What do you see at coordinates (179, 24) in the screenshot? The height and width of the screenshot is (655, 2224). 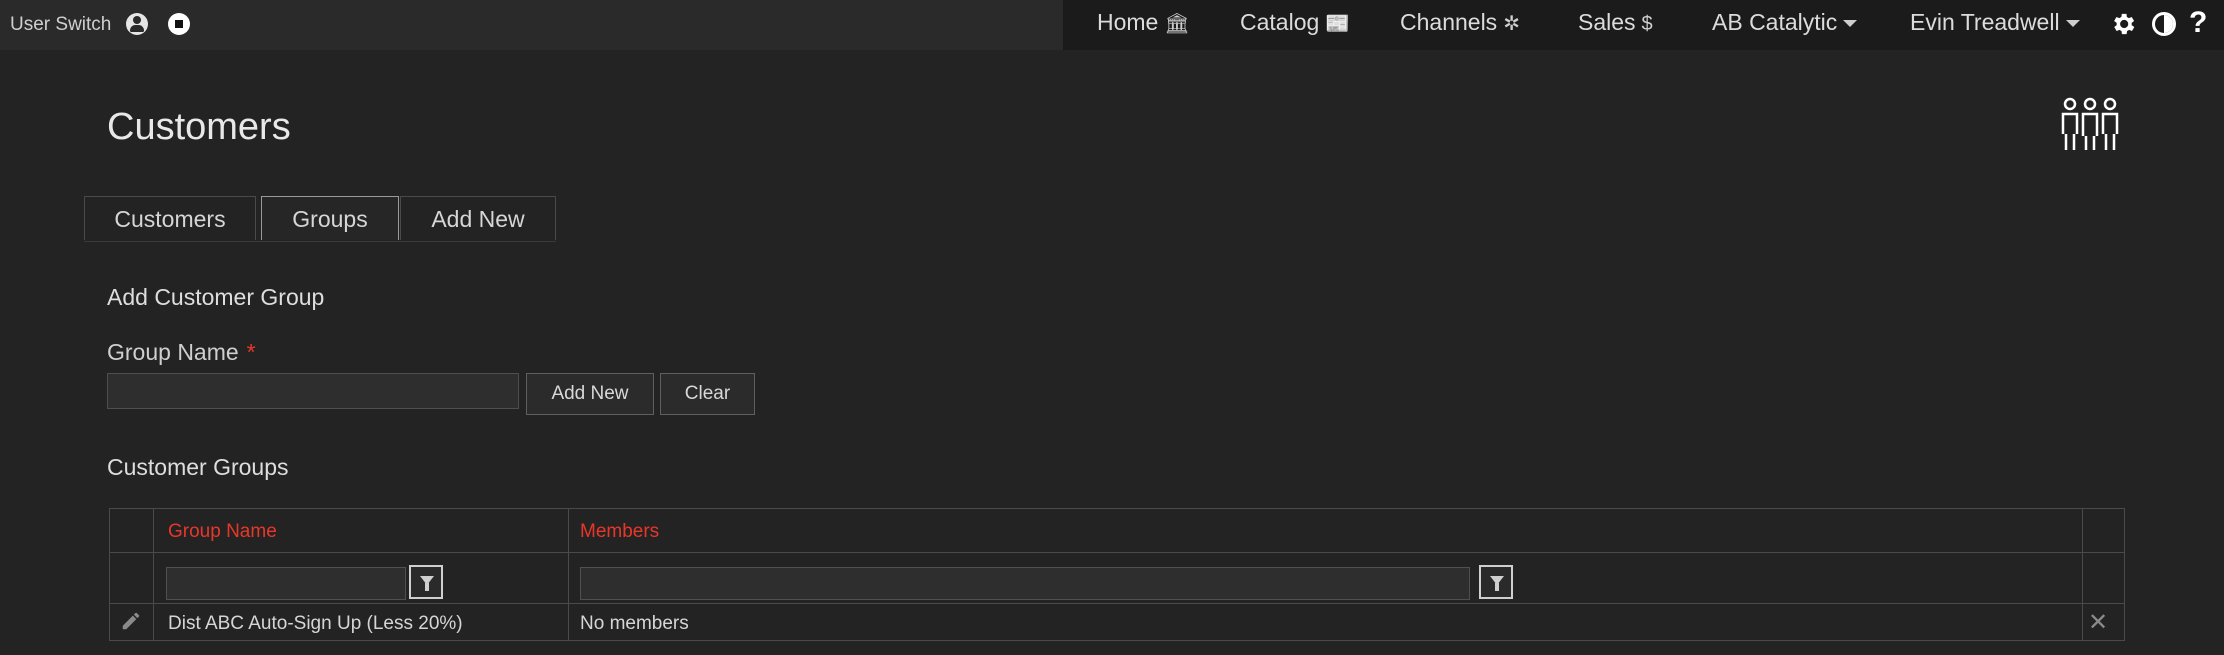 I see `stop-icon` at bounding box center [179, 24].